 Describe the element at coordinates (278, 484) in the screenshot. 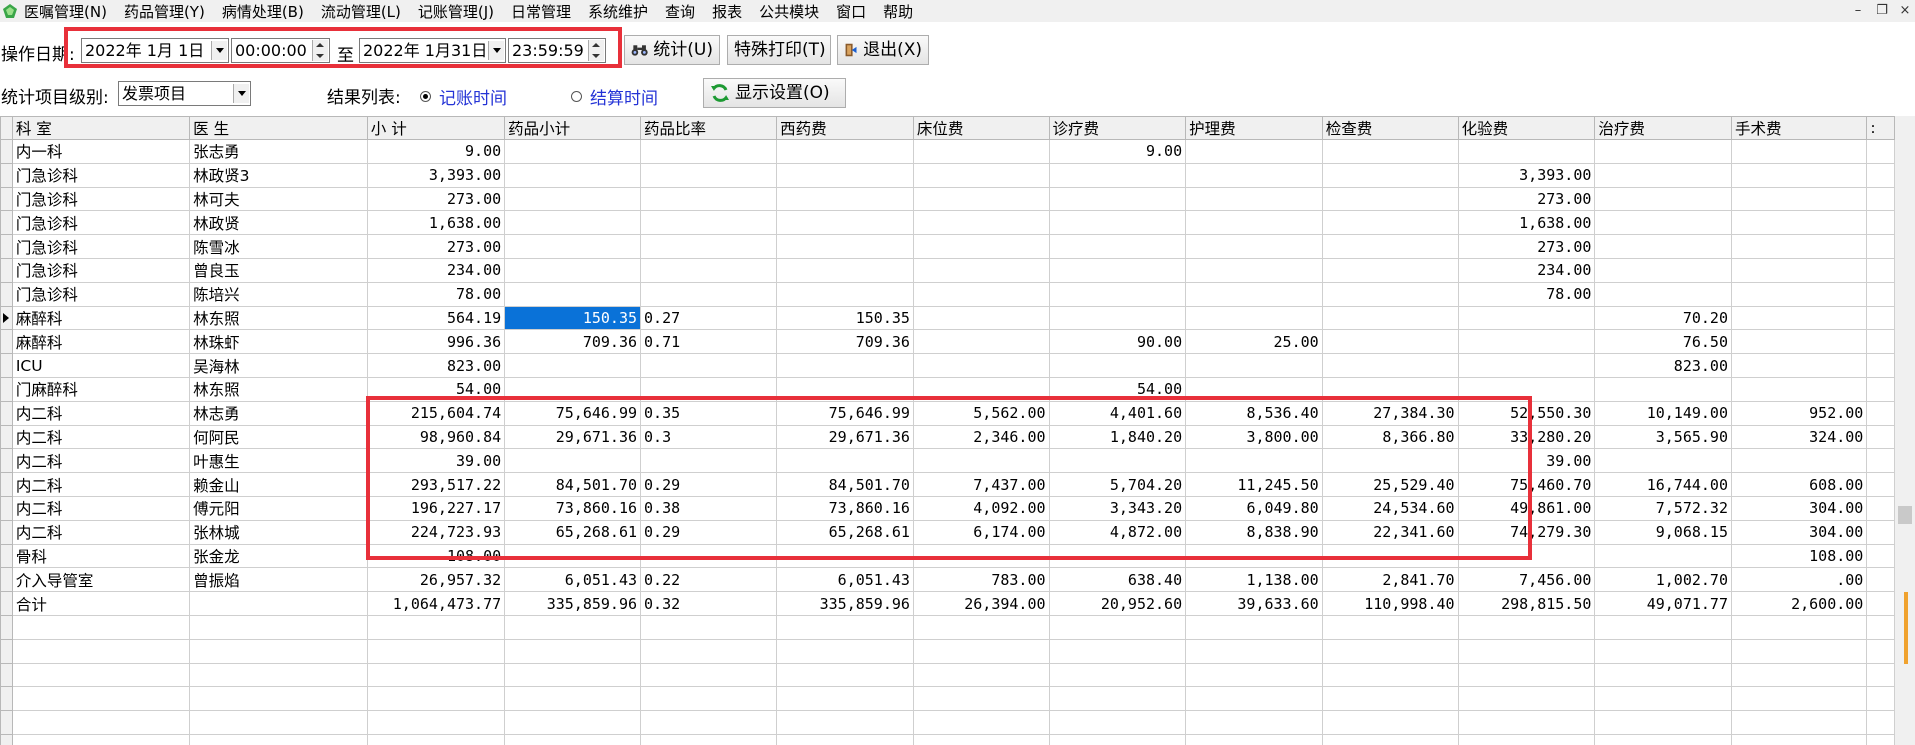

I see `table-cell: 赖金山` at that location.